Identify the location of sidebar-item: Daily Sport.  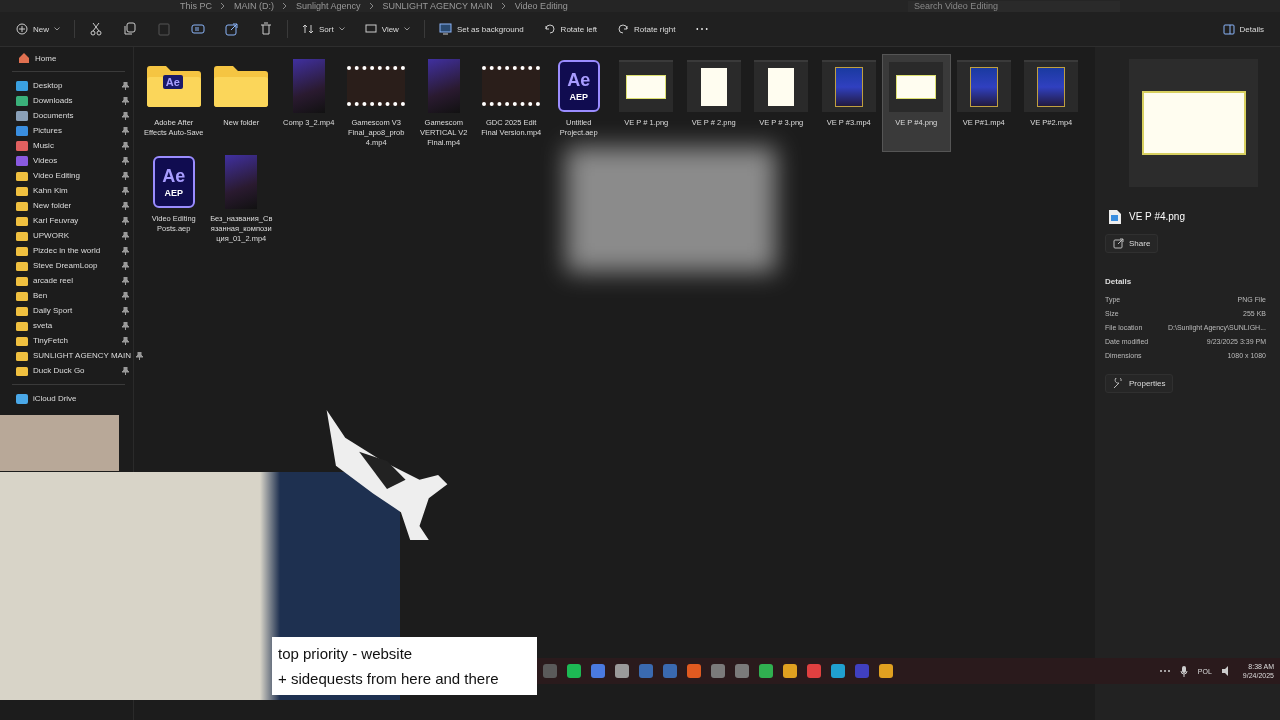
(71, 310).